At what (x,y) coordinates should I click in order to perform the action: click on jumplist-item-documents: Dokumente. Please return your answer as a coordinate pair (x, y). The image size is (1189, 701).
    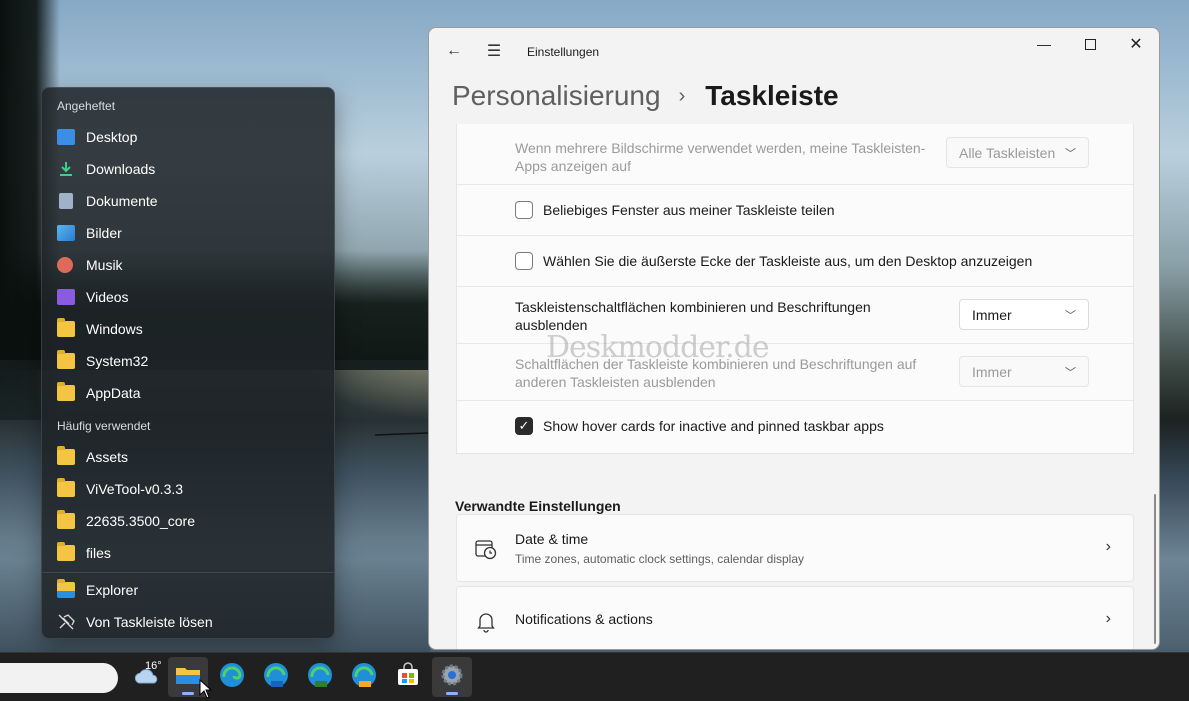
    Looking at the image, I should click on (188, 201).